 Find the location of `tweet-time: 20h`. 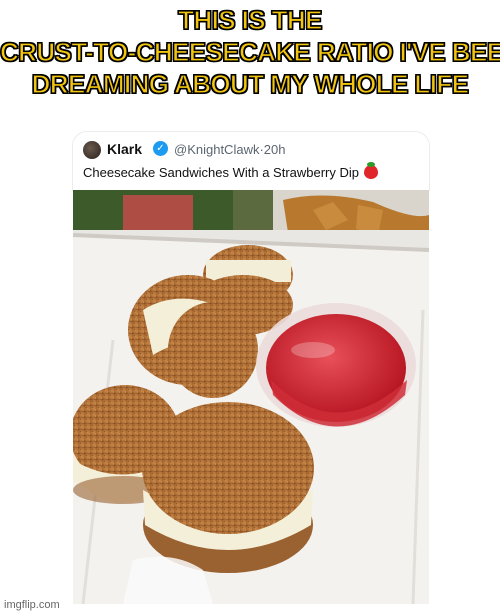

tweet-time: 20h is located at coordinates (274, 149).